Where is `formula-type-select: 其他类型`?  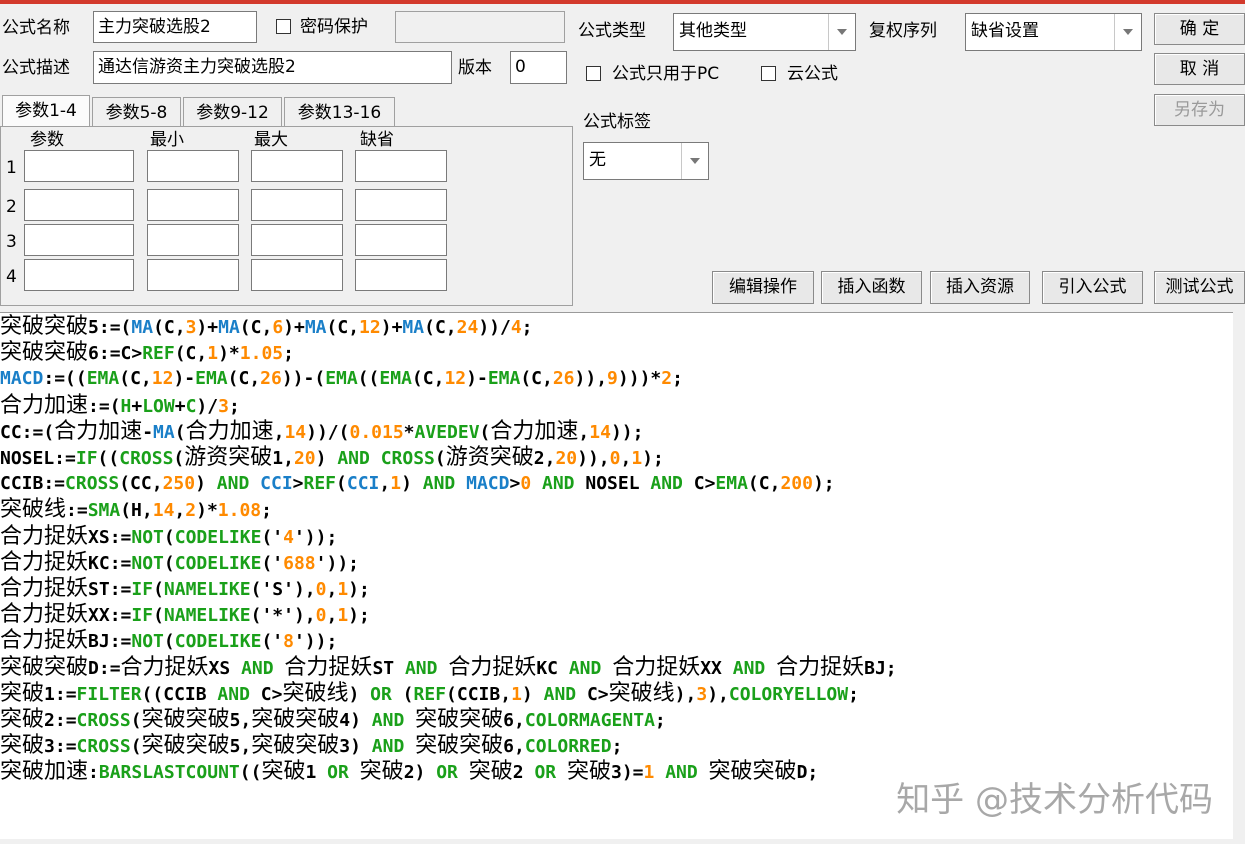 formula-type-select: 其他类型 is located at coordinates (764, 32).